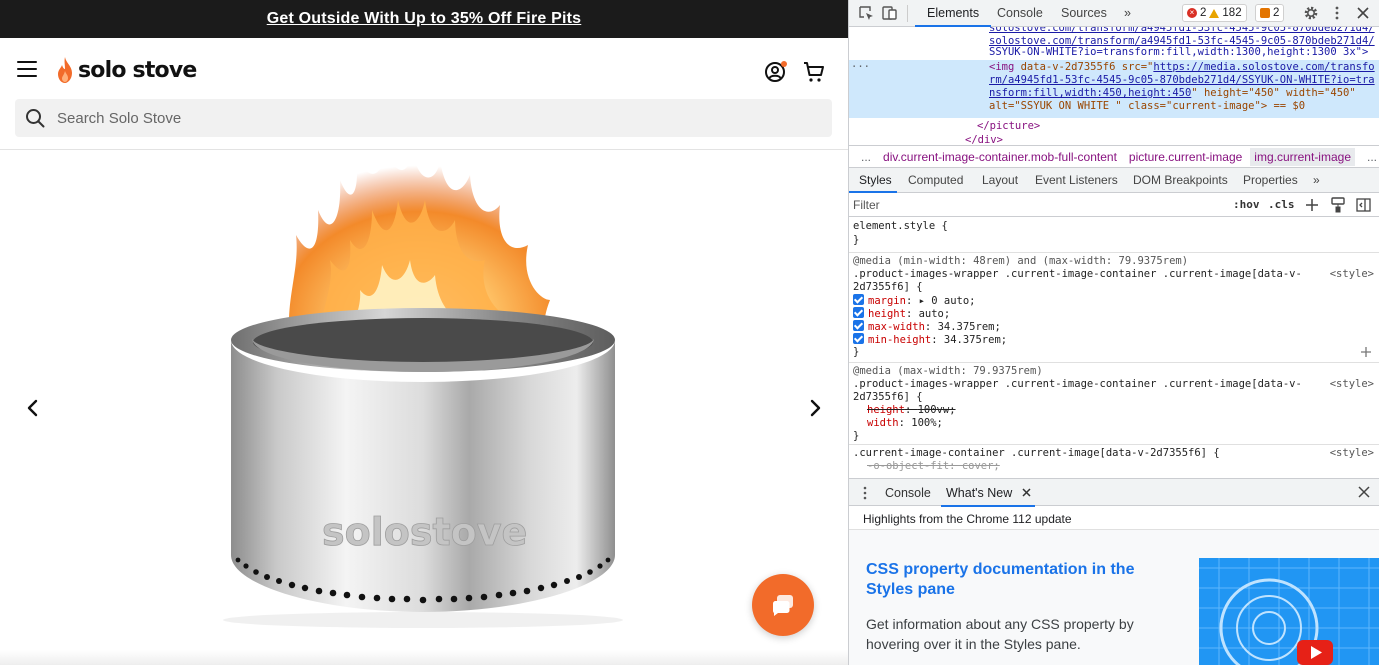 This screenshot has width=1379, height=665. I want to click on rule1-prop-min-height: min-height: 34.375rem;, so click(930, 340).